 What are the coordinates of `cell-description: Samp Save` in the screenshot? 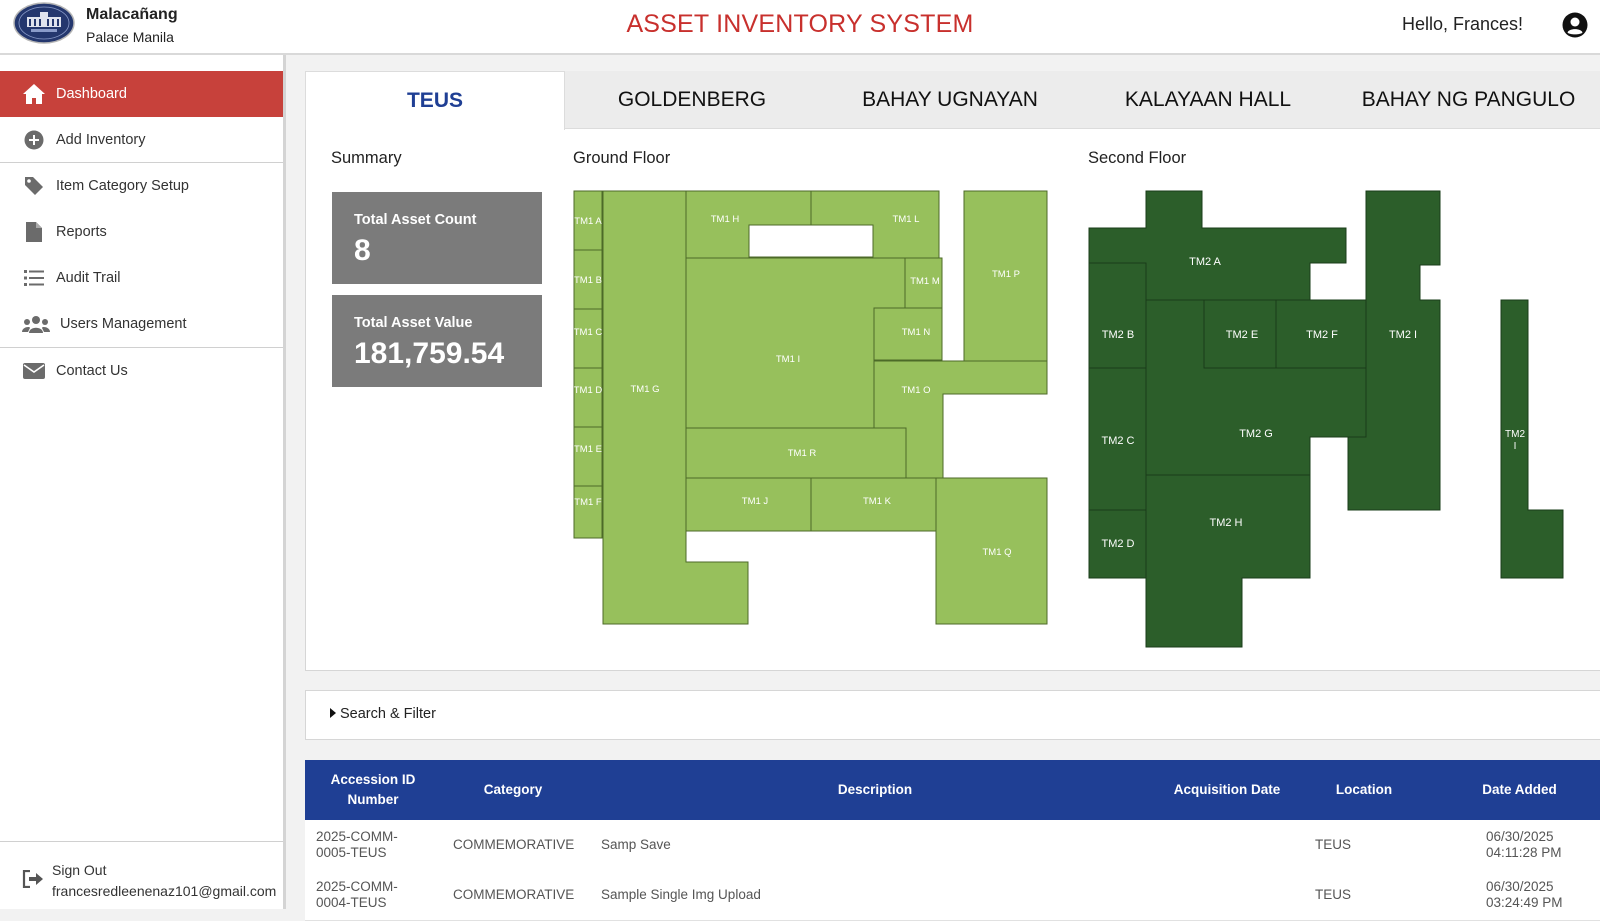 It's located at (636, 844).